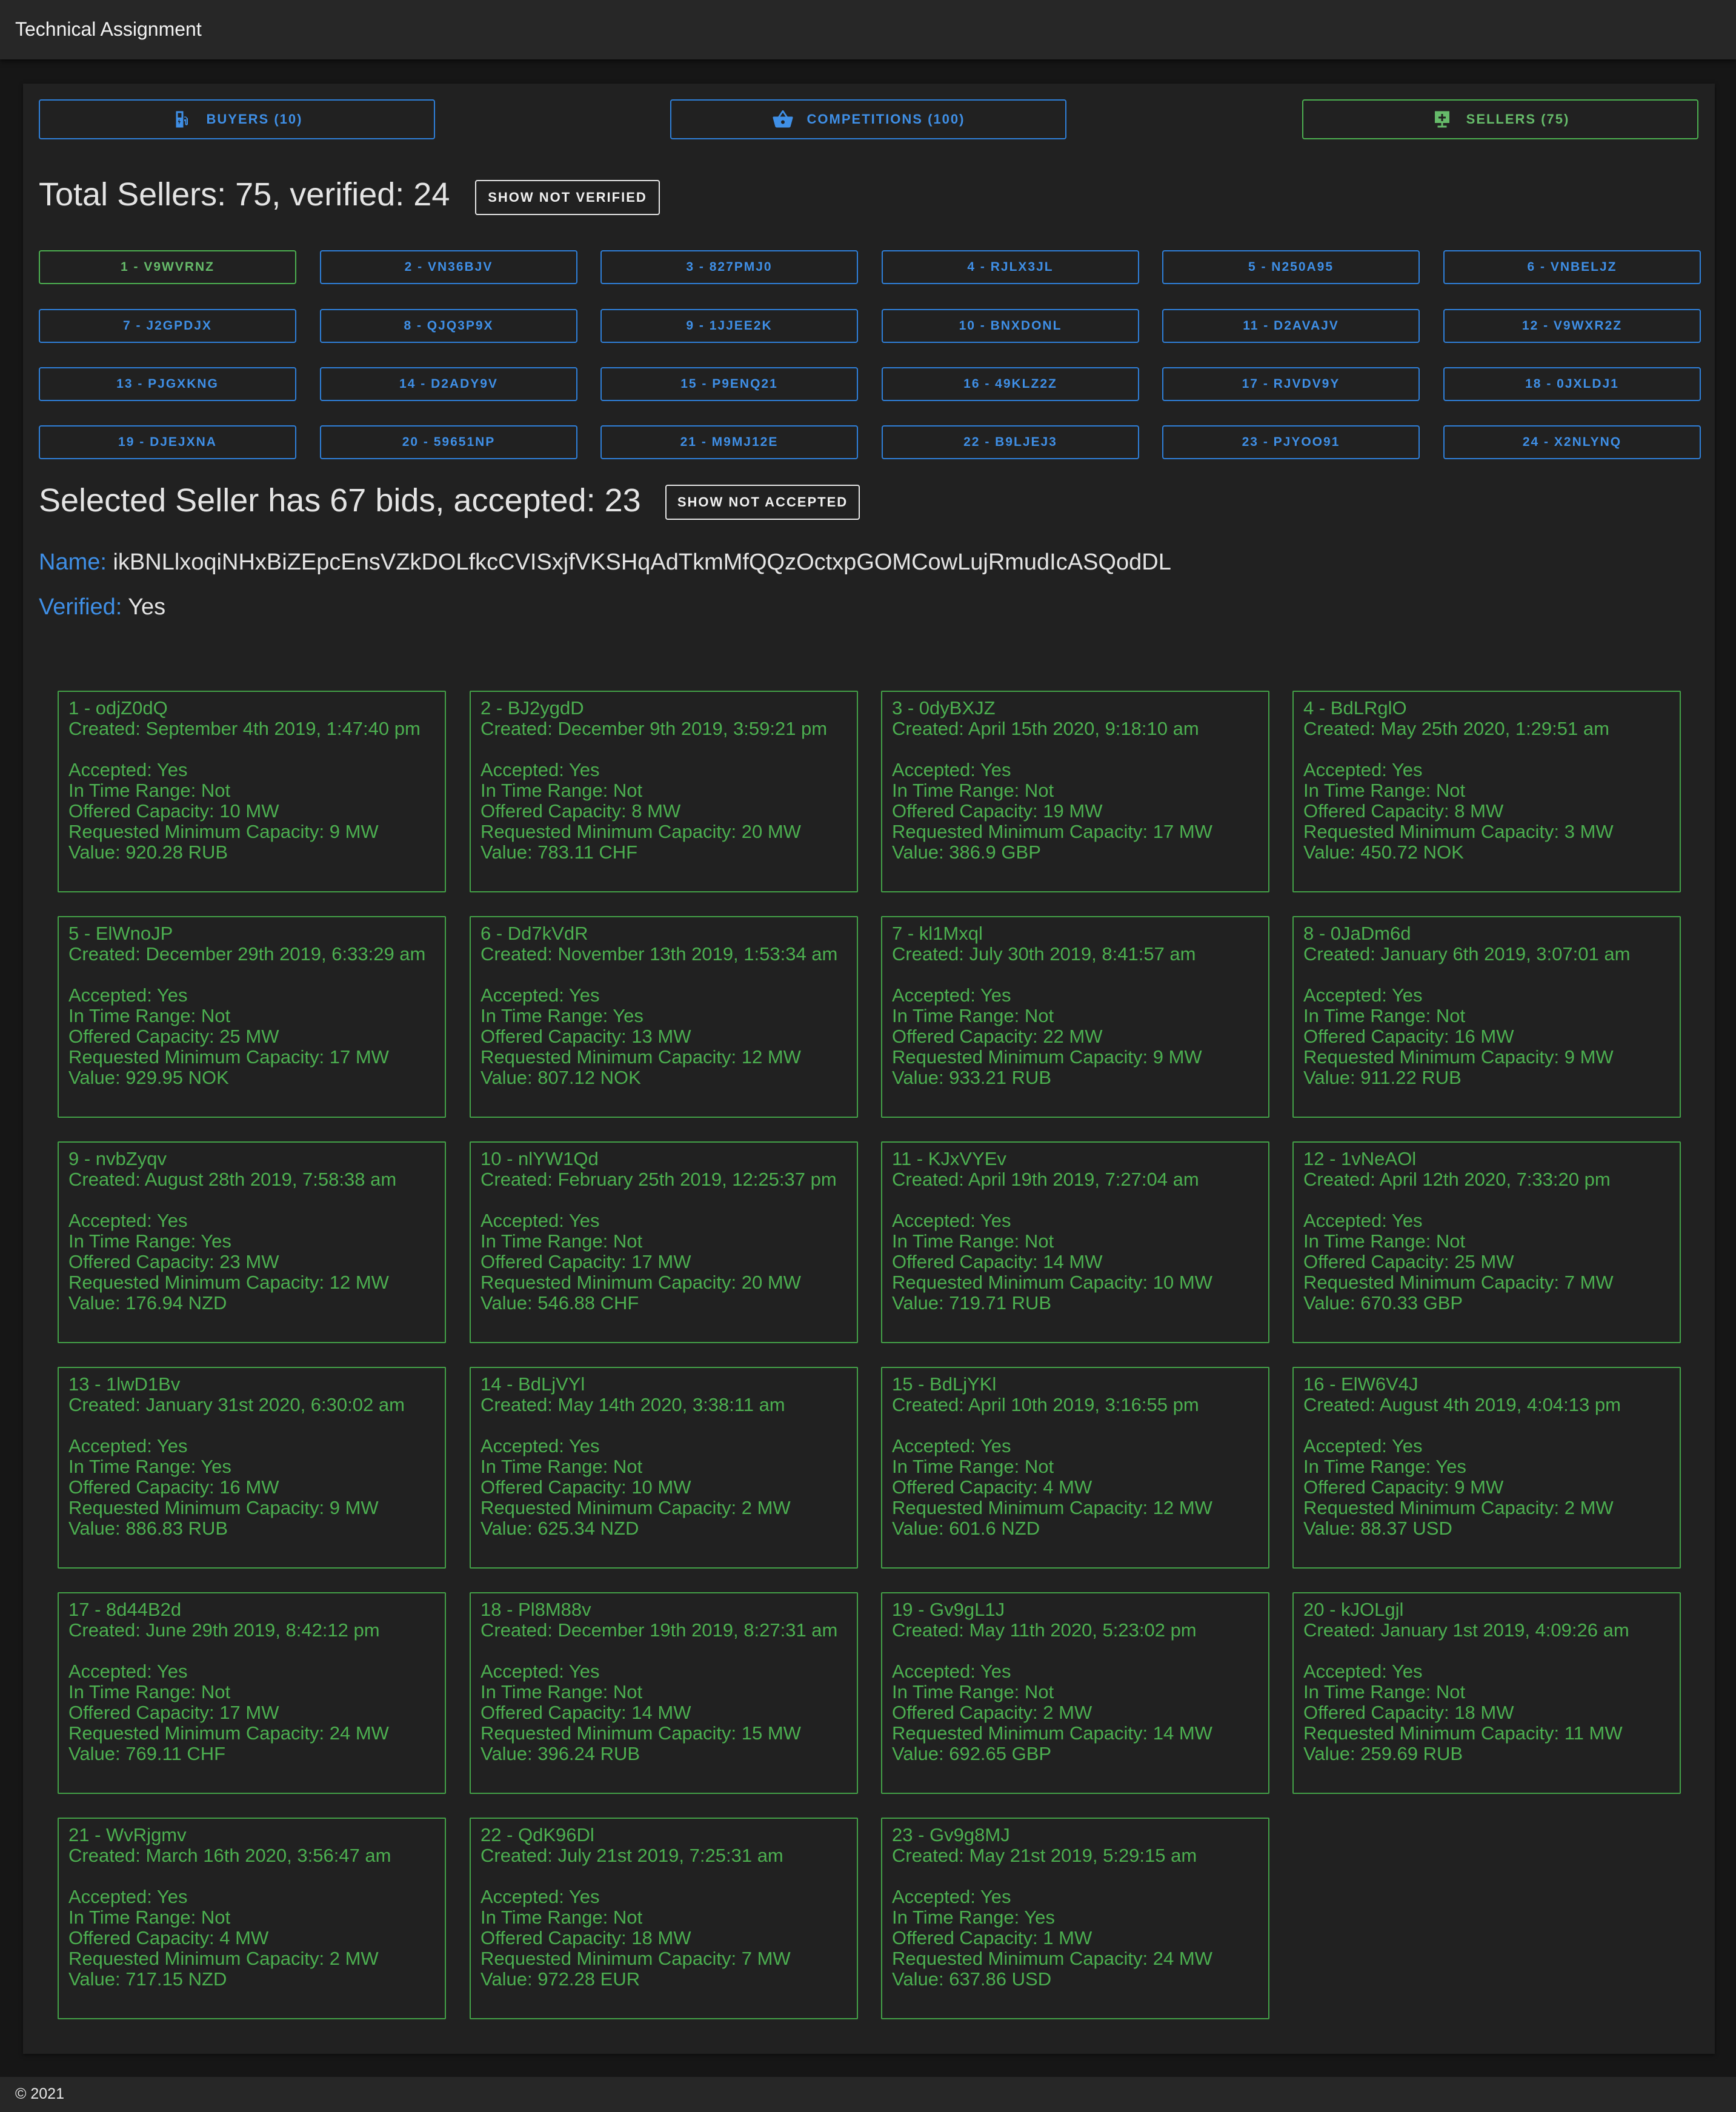 Image resolution: width=1736 pixels, height=2112 pixels. I want to click on bid-created: Created: April 15th 2020, 9:18:10 am, so click(1045, 728).